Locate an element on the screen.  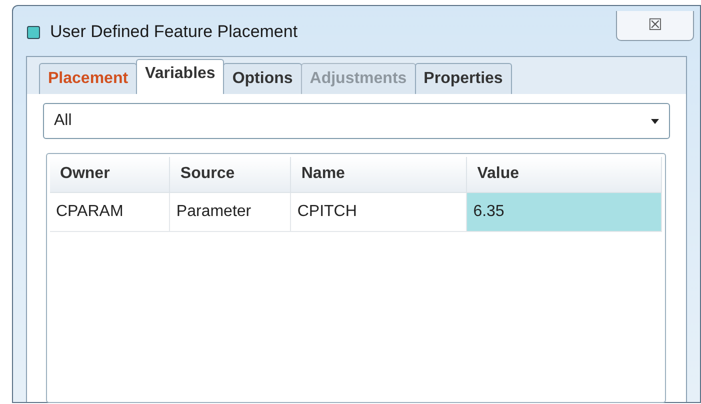
column-header: Value is located at coordinates (564, 174).